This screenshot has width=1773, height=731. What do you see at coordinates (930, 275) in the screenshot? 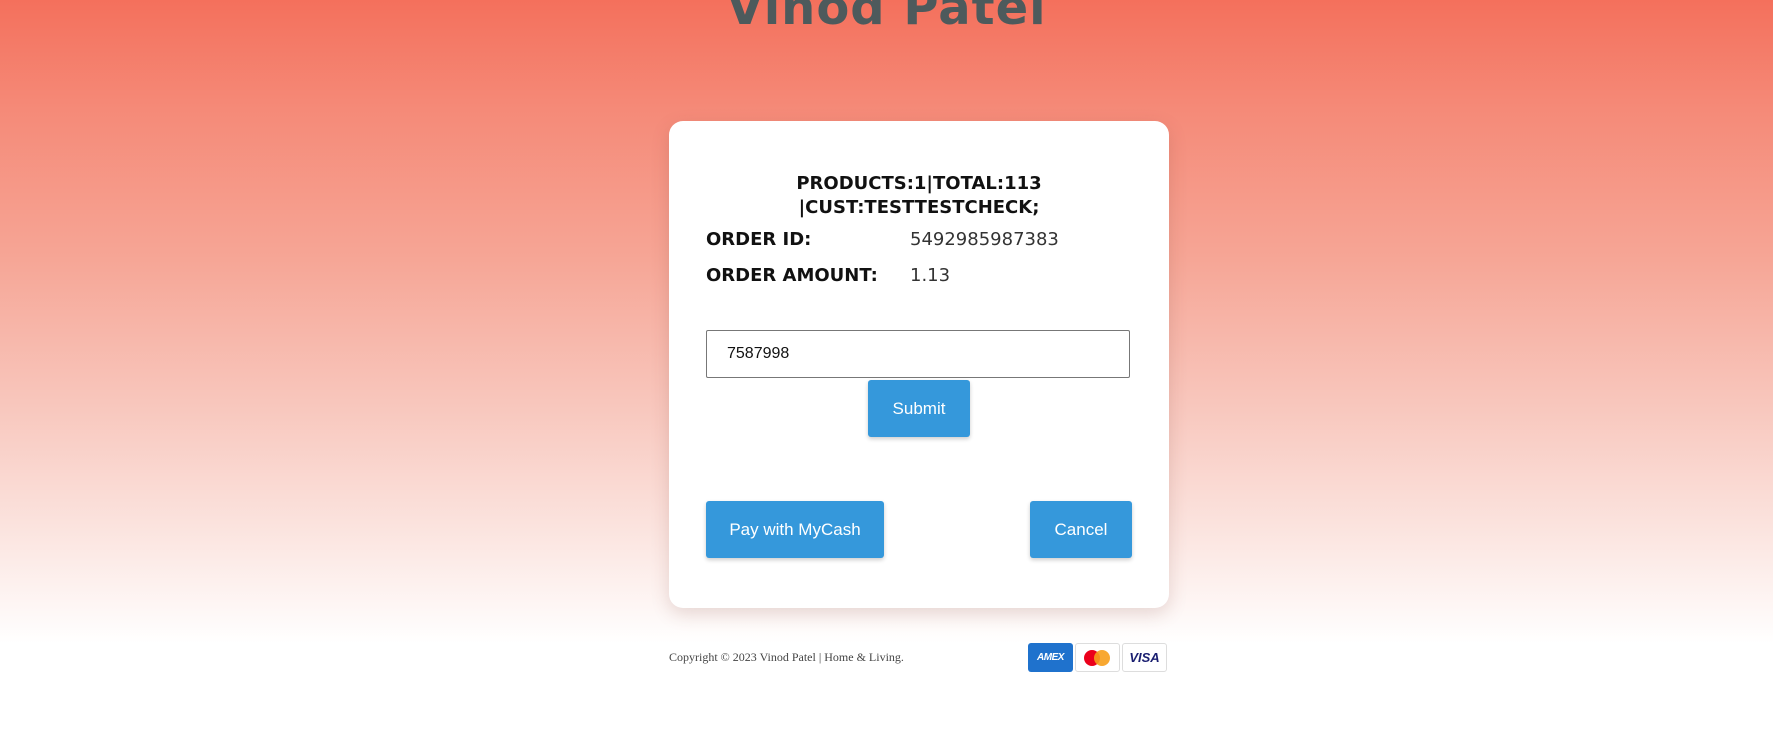
I see `order-amount-value: 1.13` at bounding box center [930, 275].